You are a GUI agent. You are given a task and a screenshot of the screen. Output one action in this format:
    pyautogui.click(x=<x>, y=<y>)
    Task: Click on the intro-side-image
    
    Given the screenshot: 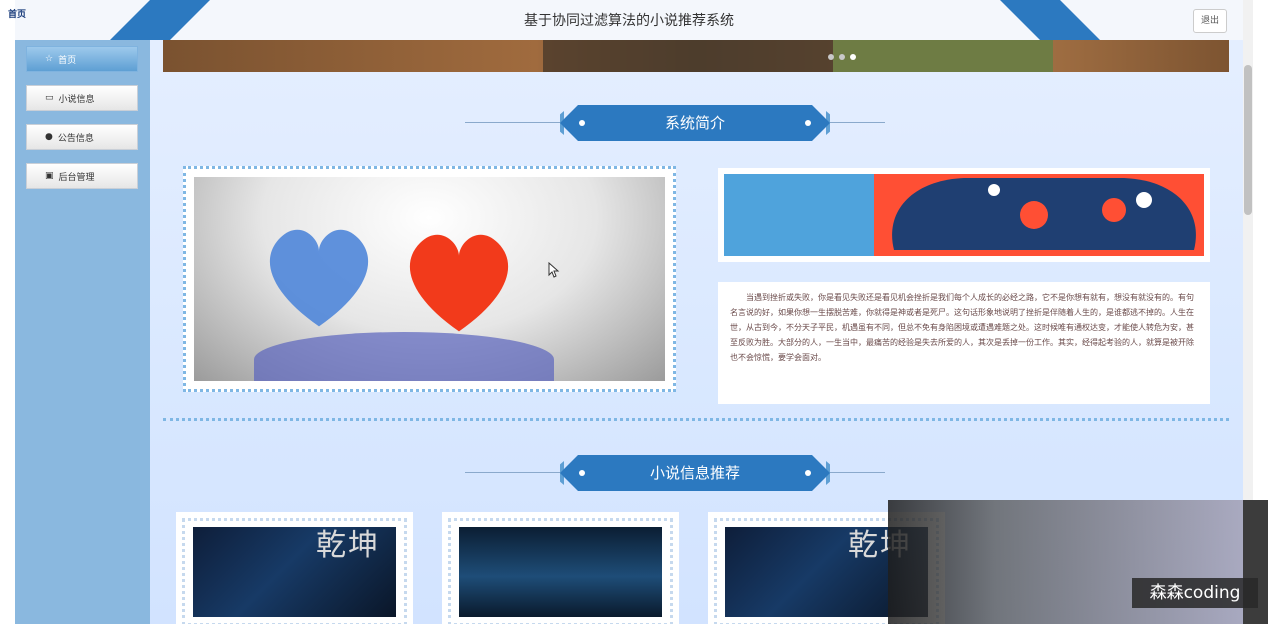 What is the action you would take?
    pyautogui.click(x=964, y=215)
    